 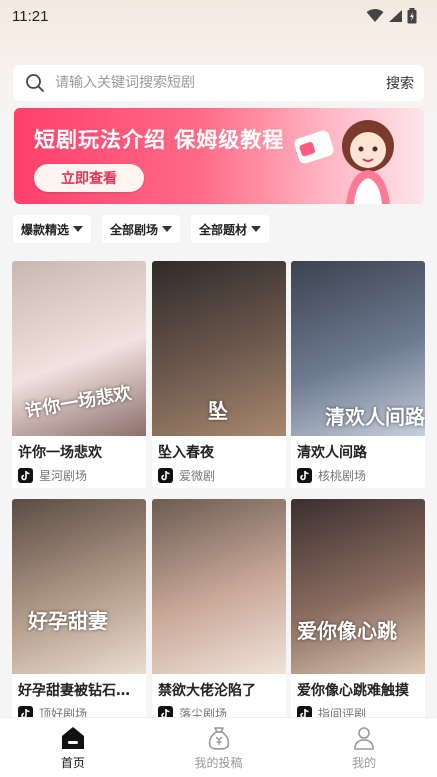 I want to click on drama-card: 好孕甜妻 好孕甜妻被钻石老公宠上天 顶好剧场, so click(x=79, y=612).